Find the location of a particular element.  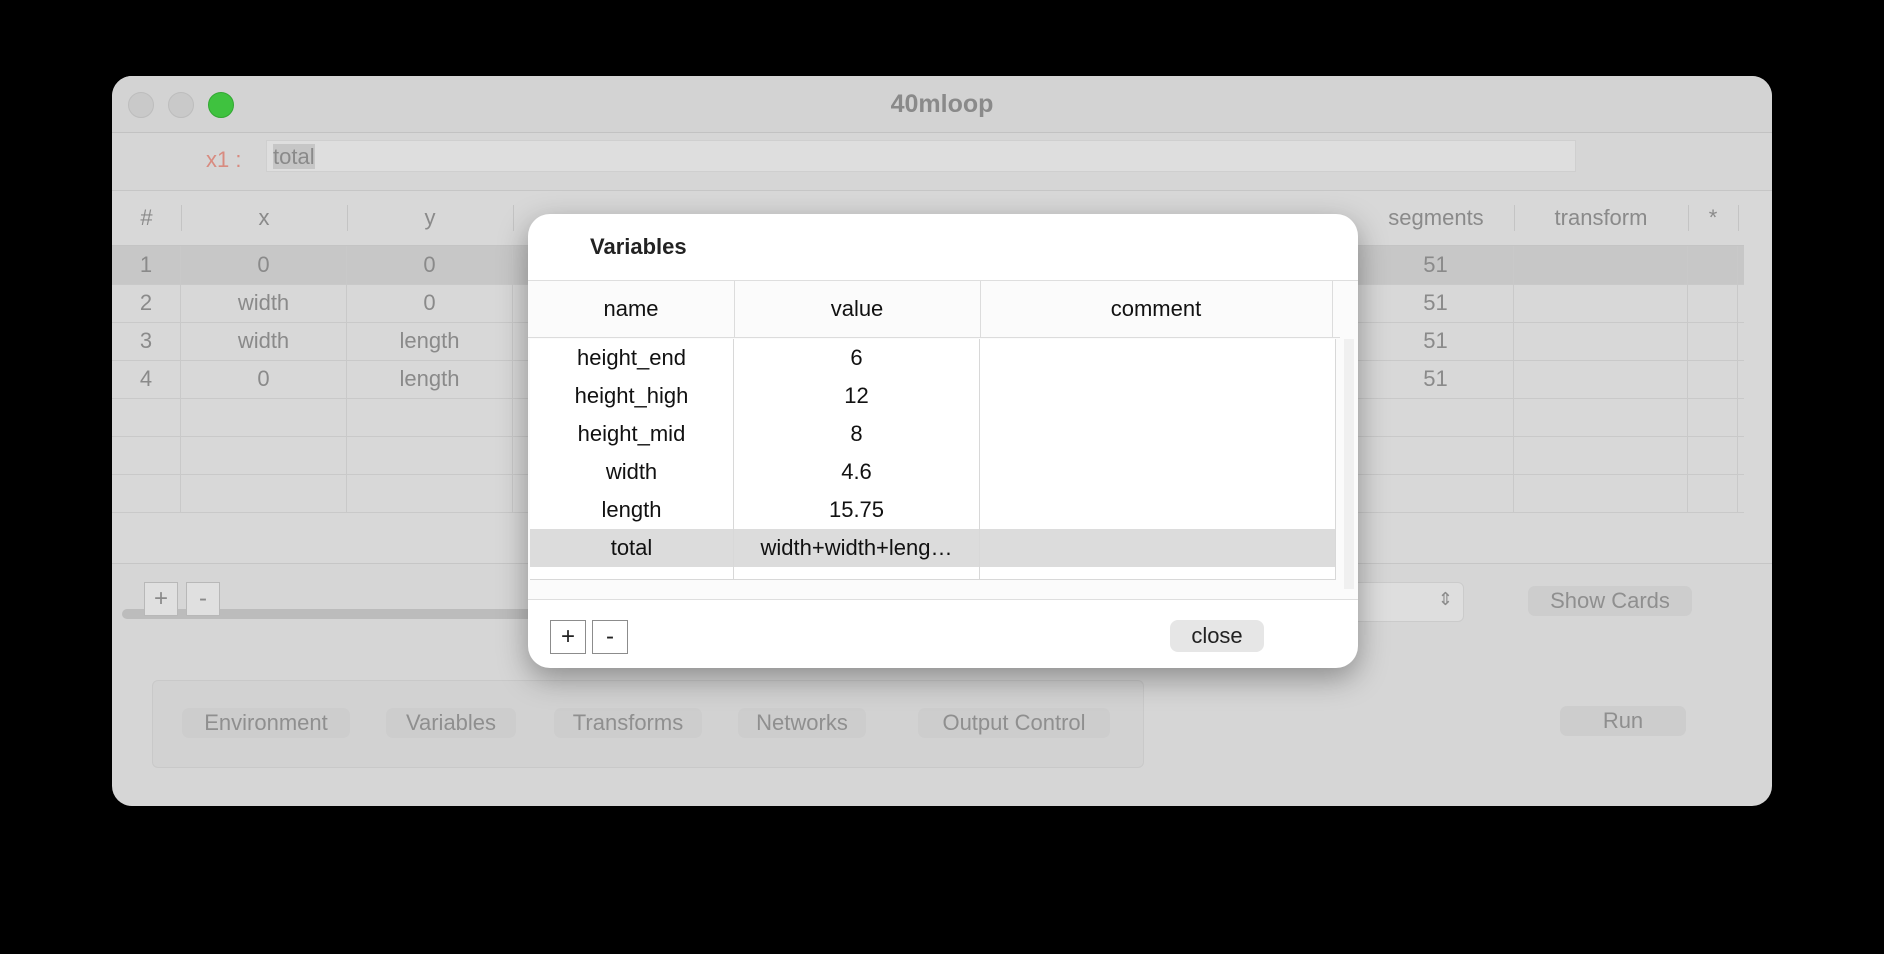

window-title: 40mloop is located at coordinates (942, 104).